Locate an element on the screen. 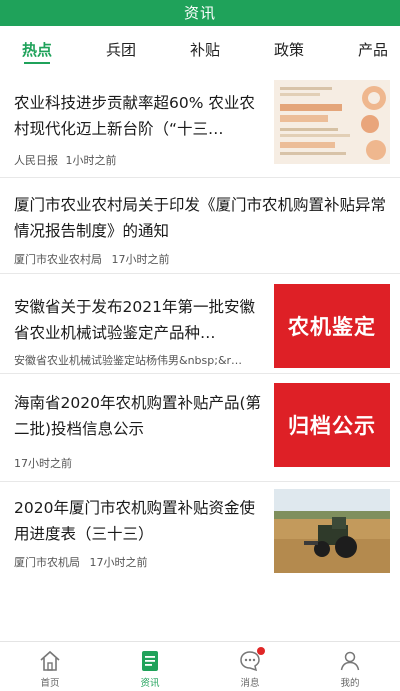 The image size is (400, 691). news-source: 厦门市农业农村局 is located at coordinates (58, 259).